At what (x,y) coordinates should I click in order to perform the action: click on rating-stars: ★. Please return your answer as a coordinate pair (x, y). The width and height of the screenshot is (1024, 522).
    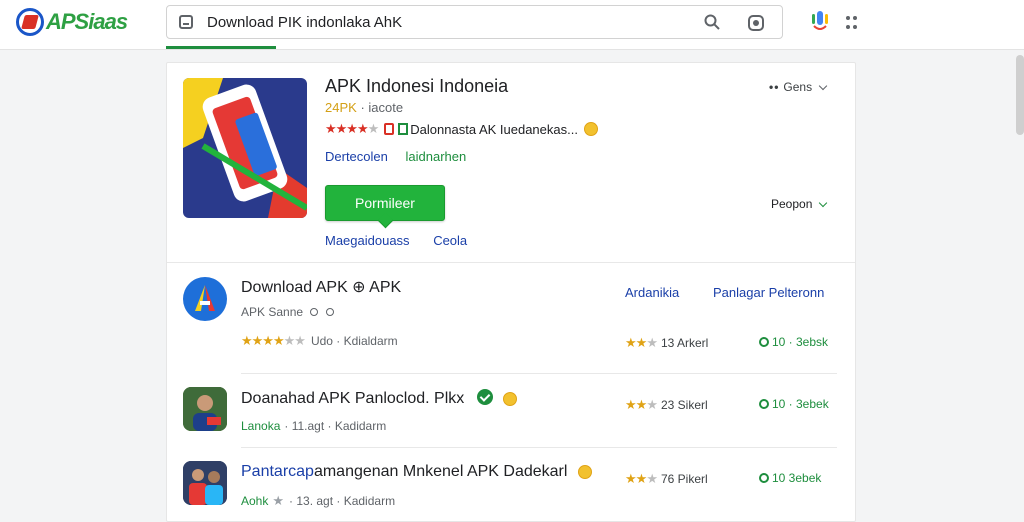
    Looking at the image, I should click on (278, 500).